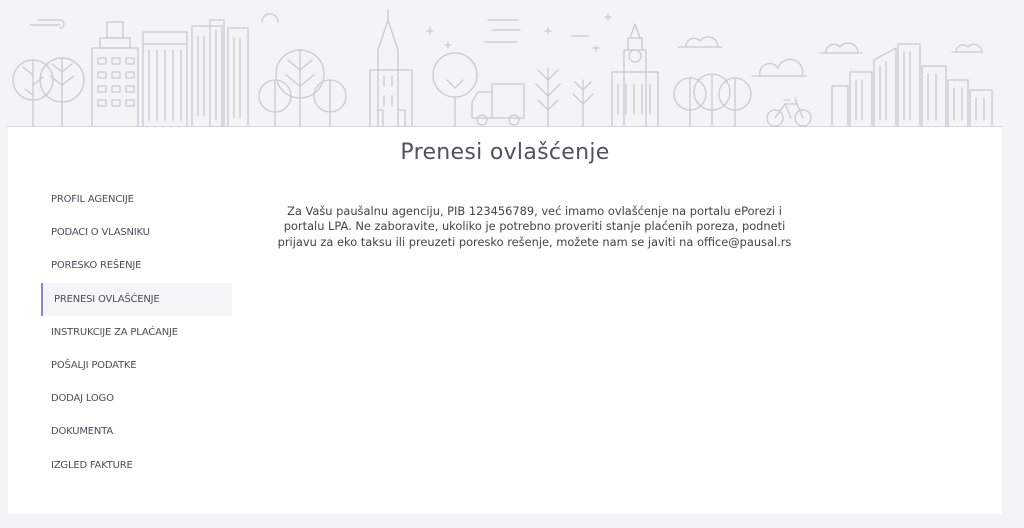 The image size is (1024, 528). I want to click on sidebar-item-poresko-resenje: PORESKO REŠENJE, so click(136, 265).